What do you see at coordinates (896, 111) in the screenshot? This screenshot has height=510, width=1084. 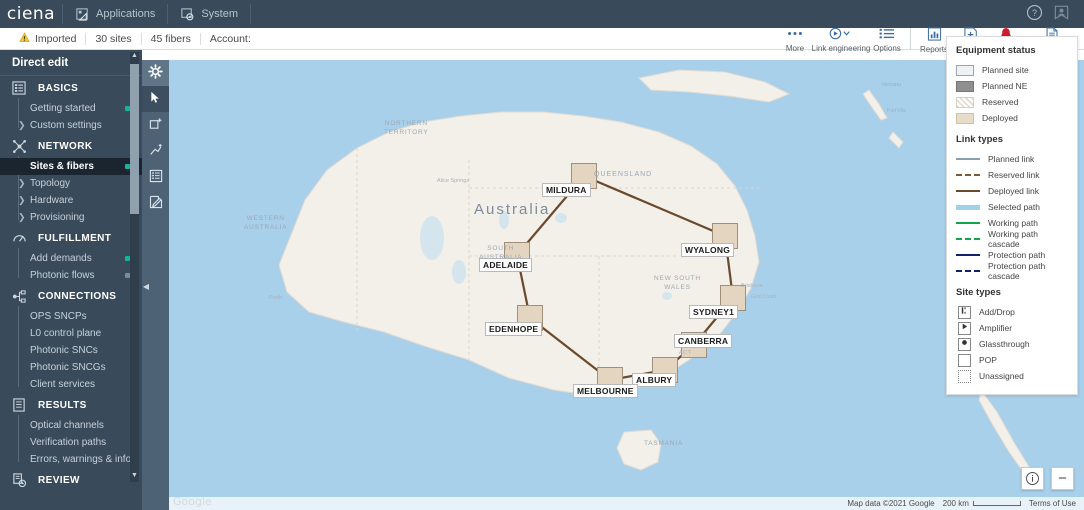 I see `map-region-label: Port Vila` at bounding box center [896, 111].